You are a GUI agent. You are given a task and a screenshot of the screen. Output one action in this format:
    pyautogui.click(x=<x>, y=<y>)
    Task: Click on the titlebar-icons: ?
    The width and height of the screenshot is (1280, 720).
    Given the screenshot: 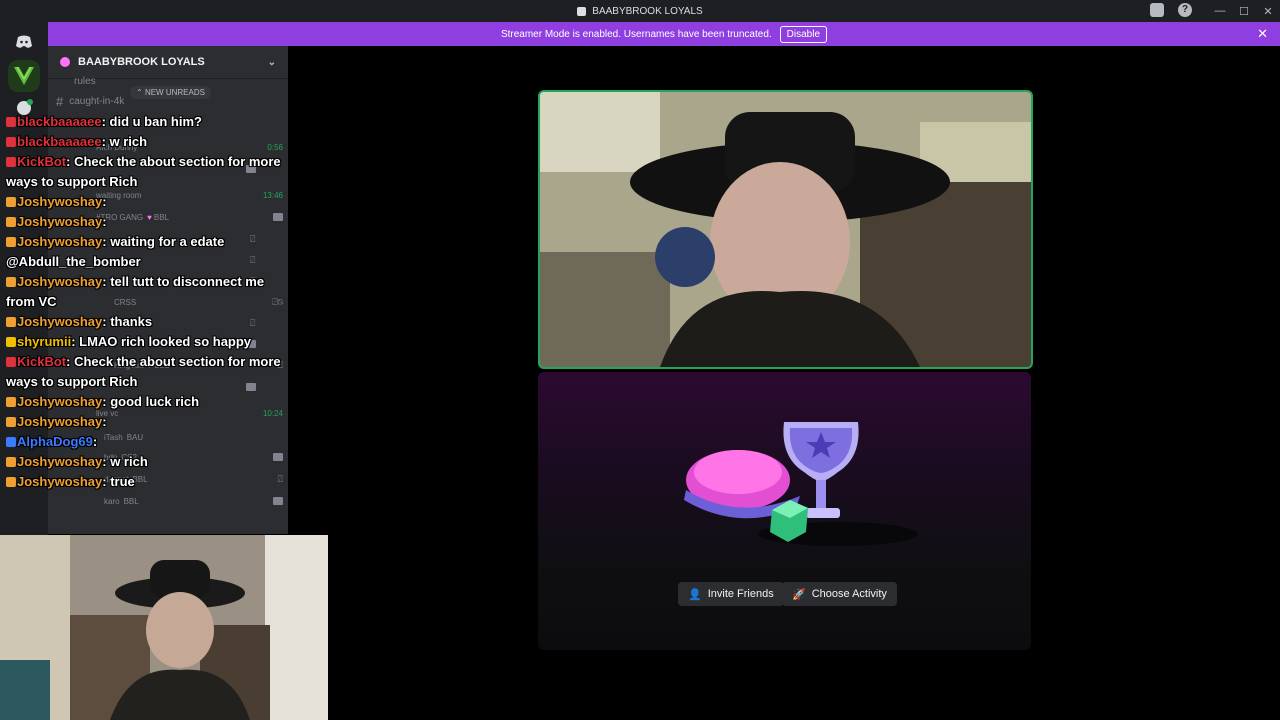 What is the action you would take?
    pyautogui.click(x=1171, y=10)
    